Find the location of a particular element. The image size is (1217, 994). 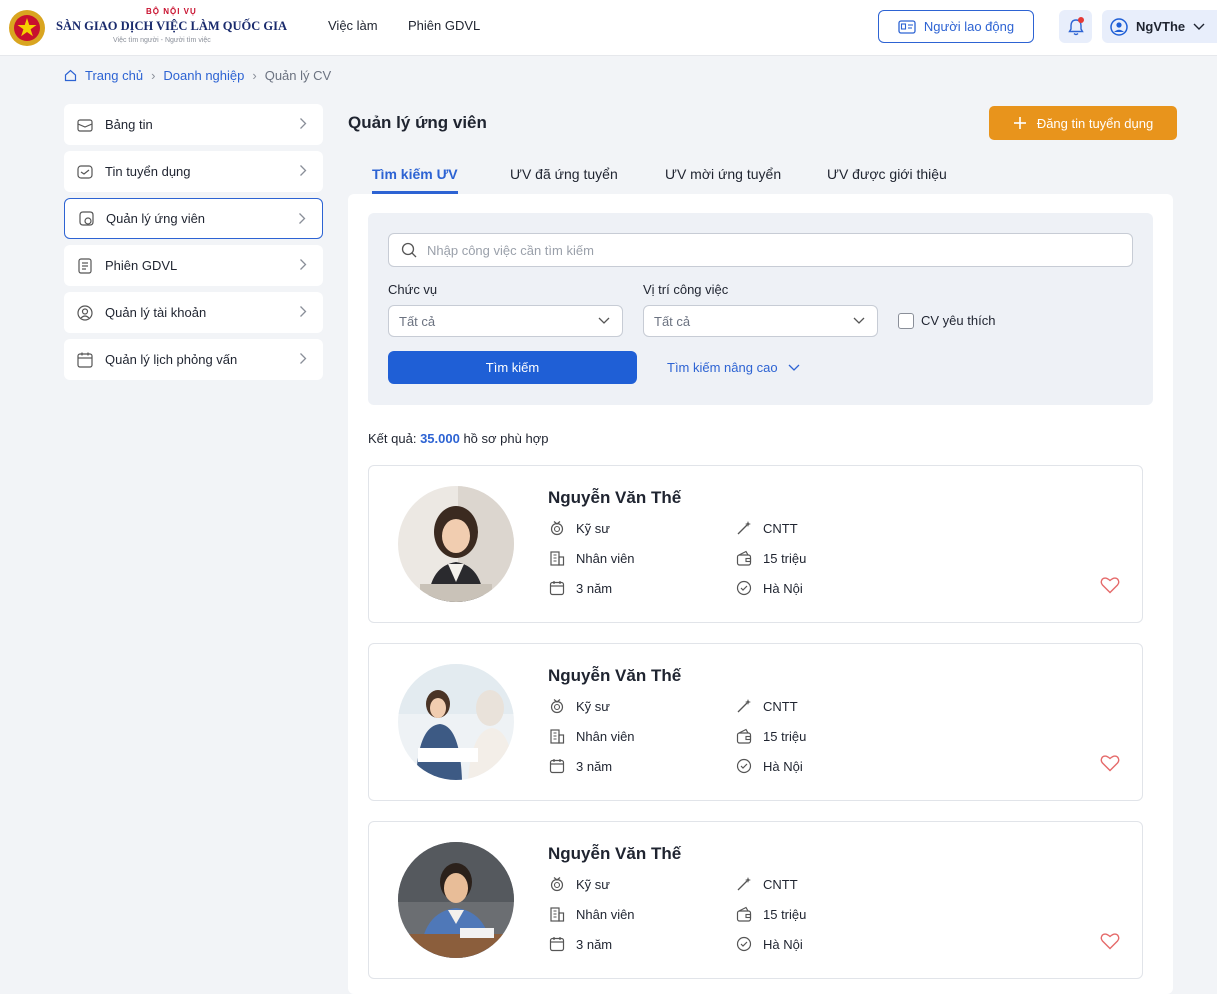

page-title: Quản lý ứng viên is located at coordinates (417, 122).